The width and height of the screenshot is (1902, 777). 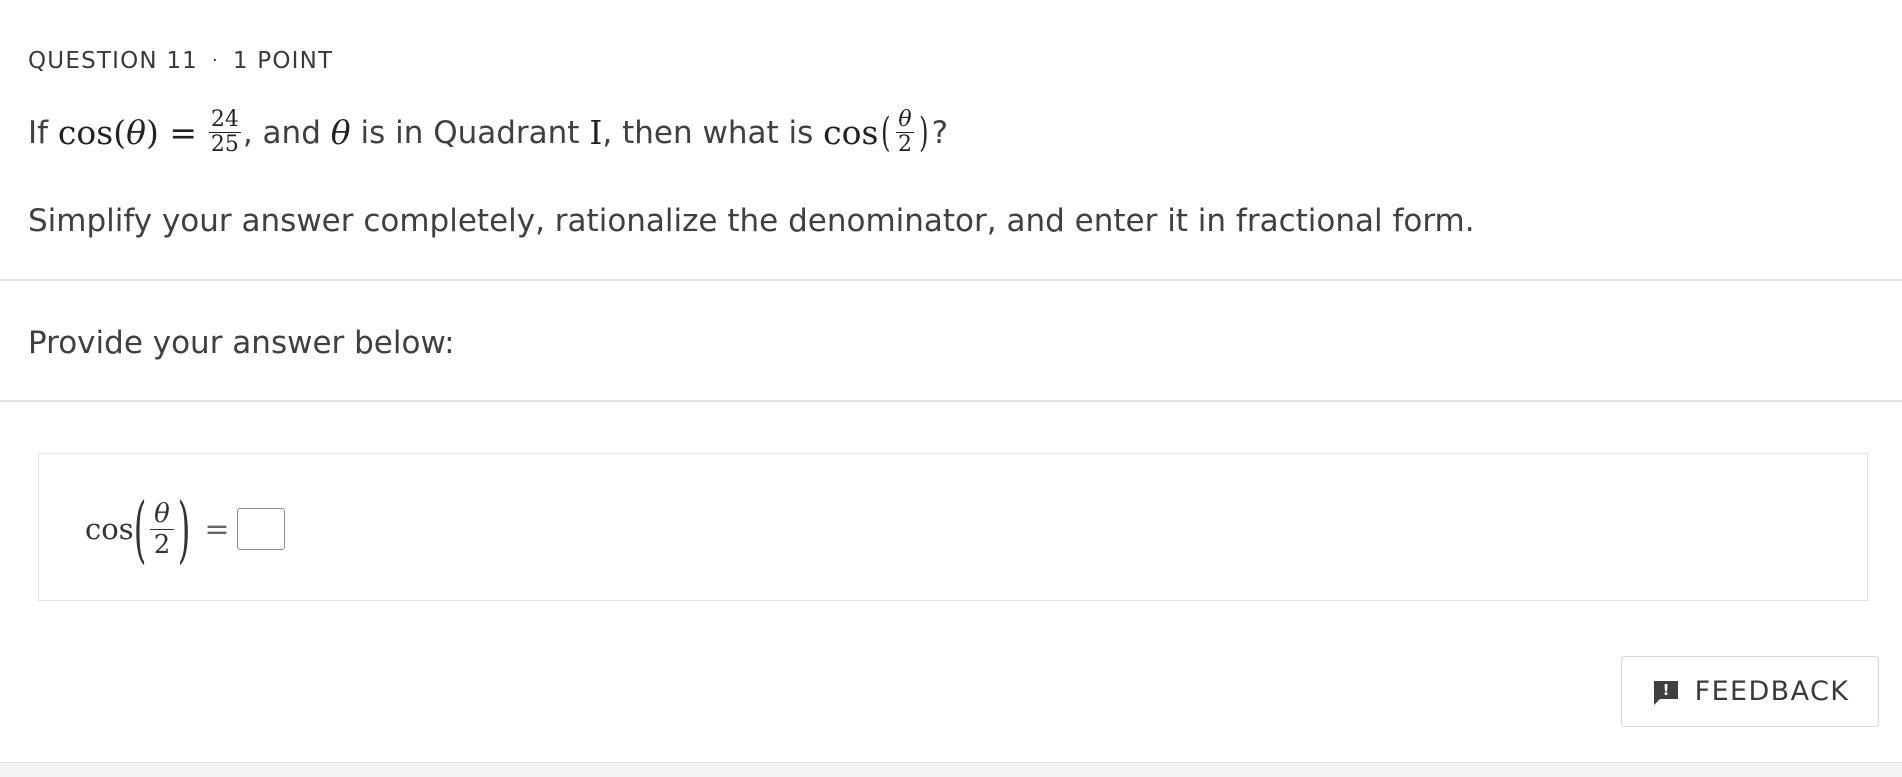 What do you see at coordinates (171, 132) in the screenshot?
I see `prompt-close-eq: ) =` at bounding box center [171, 132].